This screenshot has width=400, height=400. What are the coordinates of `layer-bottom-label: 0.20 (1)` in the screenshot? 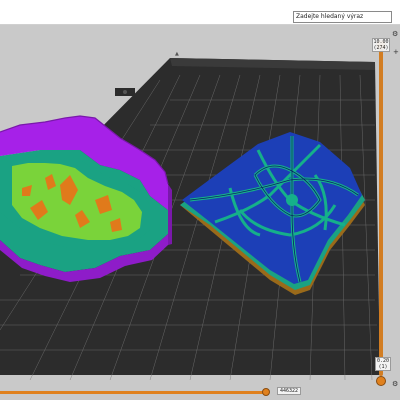 It's located at (383, 364).